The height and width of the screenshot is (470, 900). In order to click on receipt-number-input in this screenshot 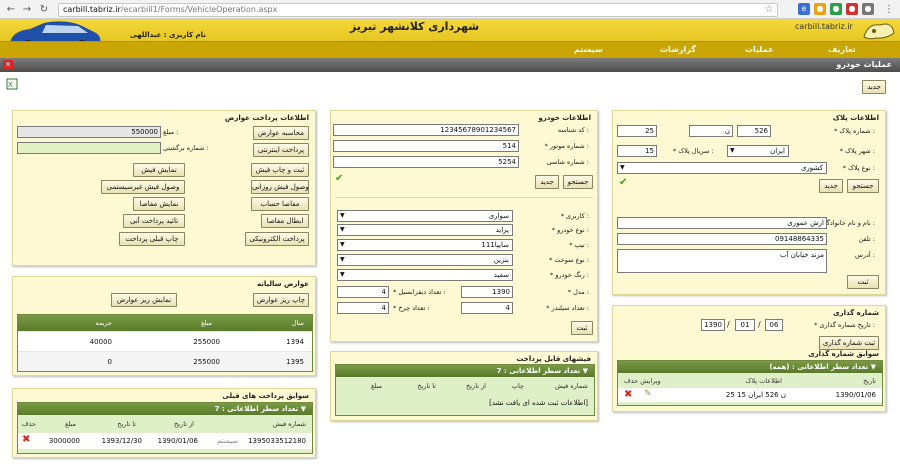, I will do `click(89, 148)`.